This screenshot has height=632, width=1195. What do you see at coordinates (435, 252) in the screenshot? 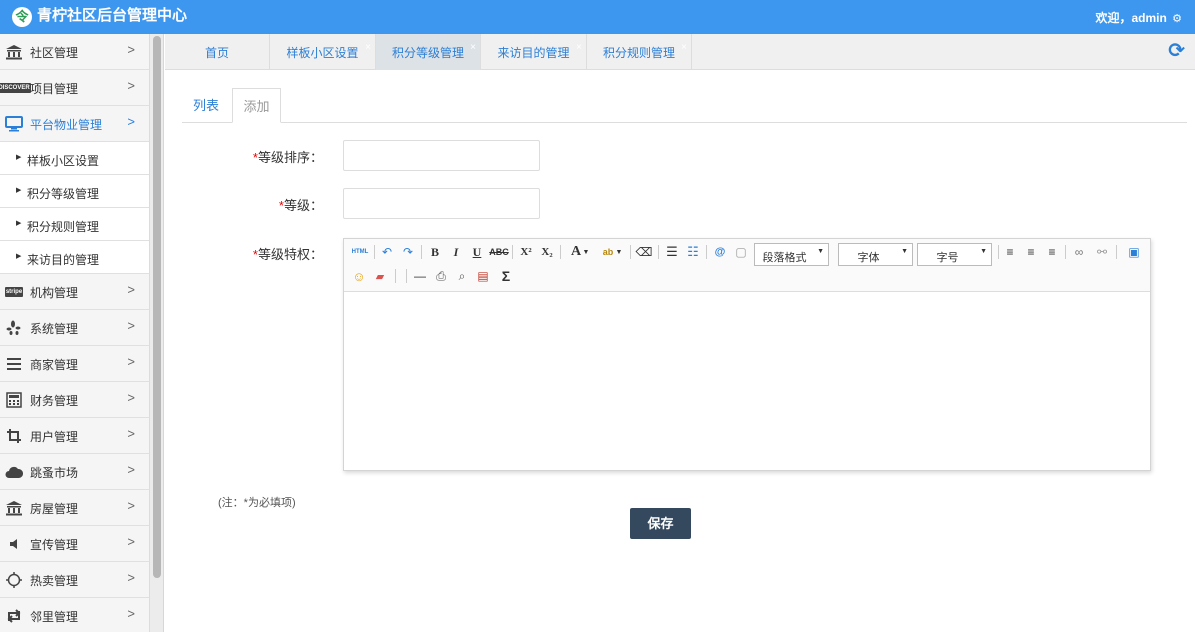
I see `bold-icon: B` at bounding box center [435, 252].